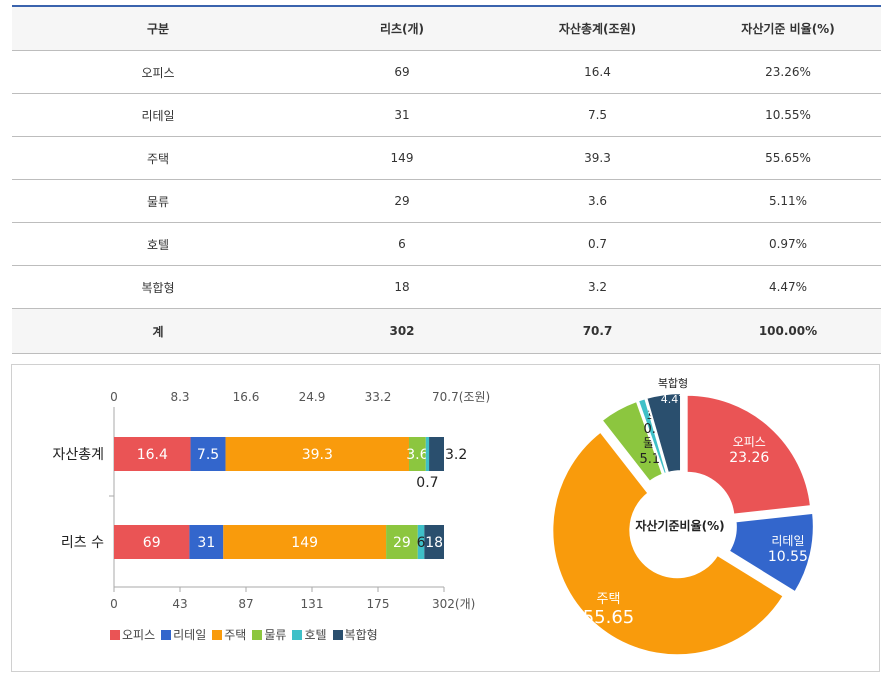  What do you see at coordinates (788, 158) in the screenshot?
I see `cell-ratio: 55.65%` at bounding box center [788, 158].